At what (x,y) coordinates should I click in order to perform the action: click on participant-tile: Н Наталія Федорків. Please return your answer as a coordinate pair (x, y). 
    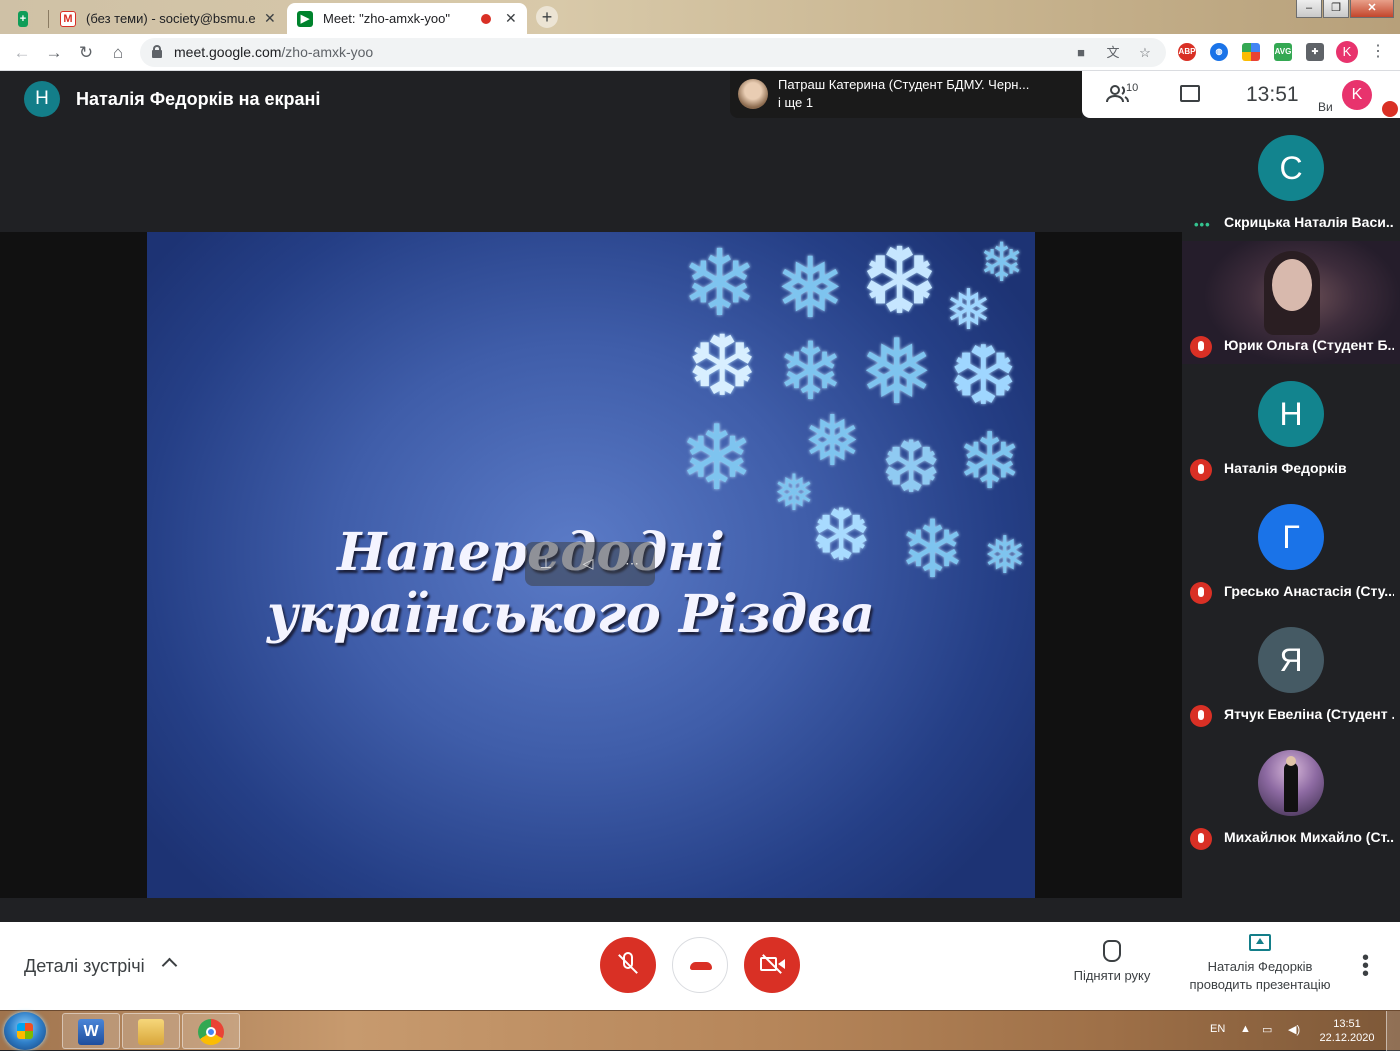
    Looking at the image, I should click on (1291, 425).